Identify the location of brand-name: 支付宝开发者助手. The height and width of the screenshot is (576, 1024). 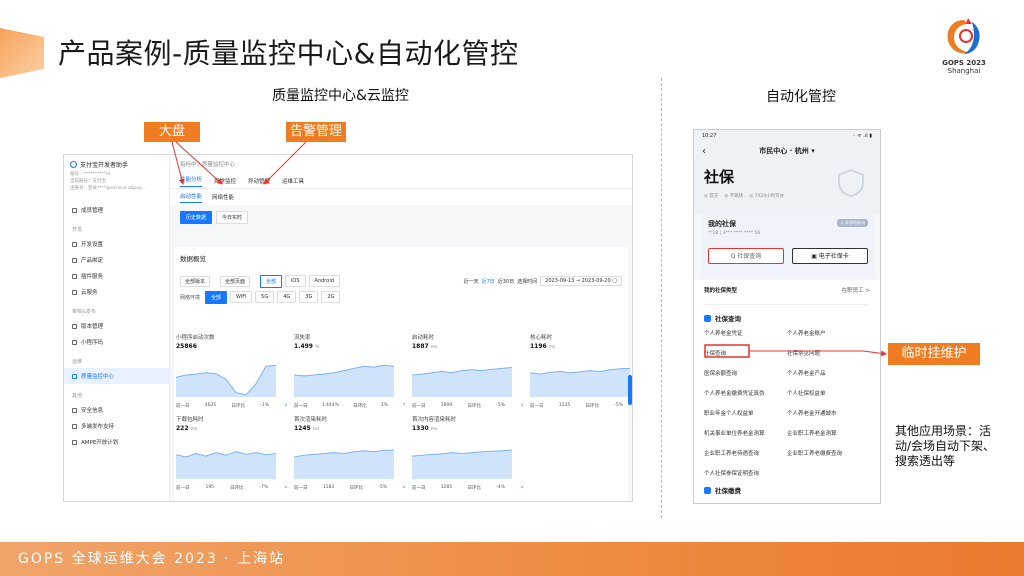
(104, 165).